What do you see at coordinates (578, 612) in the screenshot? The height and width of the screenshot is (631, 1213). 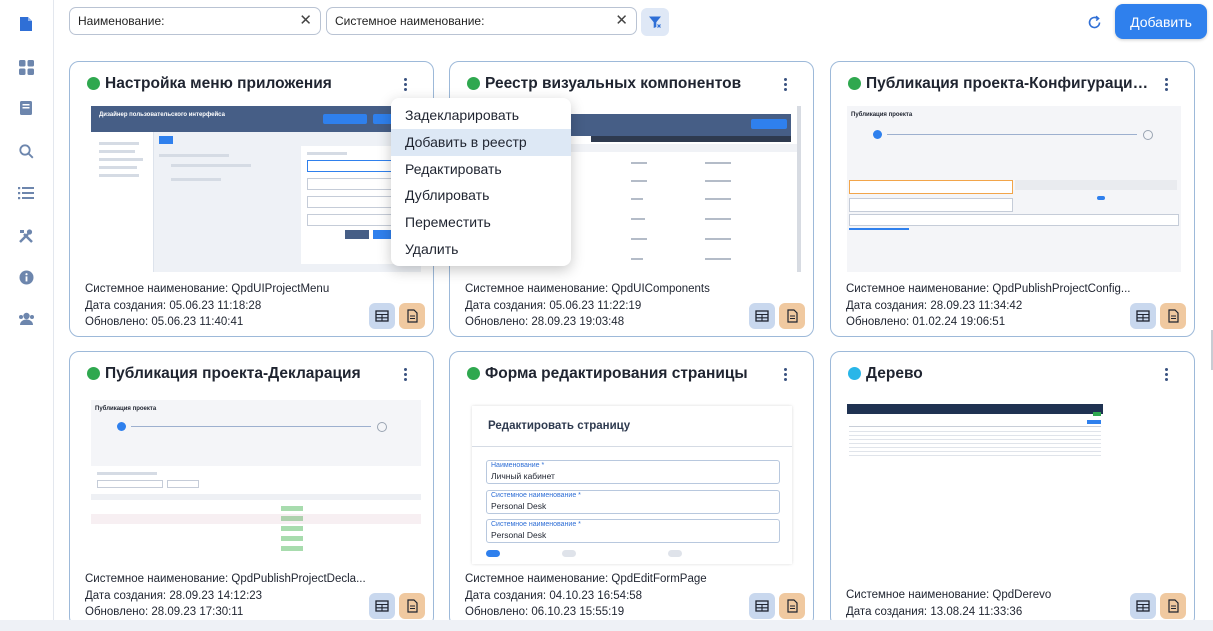 I see `updated-value: 06.10.23 15:55:19` at bounding box center [578, 612].